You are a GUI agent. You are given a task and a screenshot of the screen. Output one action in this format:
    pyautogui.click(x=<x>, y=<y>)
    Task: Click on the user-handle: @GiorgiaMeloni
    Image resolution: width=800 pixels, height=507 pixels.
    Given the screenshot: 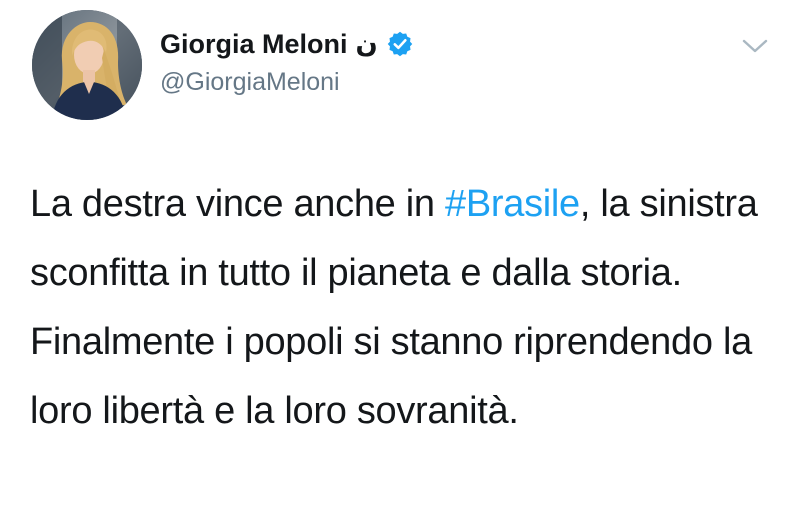 What is the action you would take?
    pyautogui.click(x=287, y=82)
    